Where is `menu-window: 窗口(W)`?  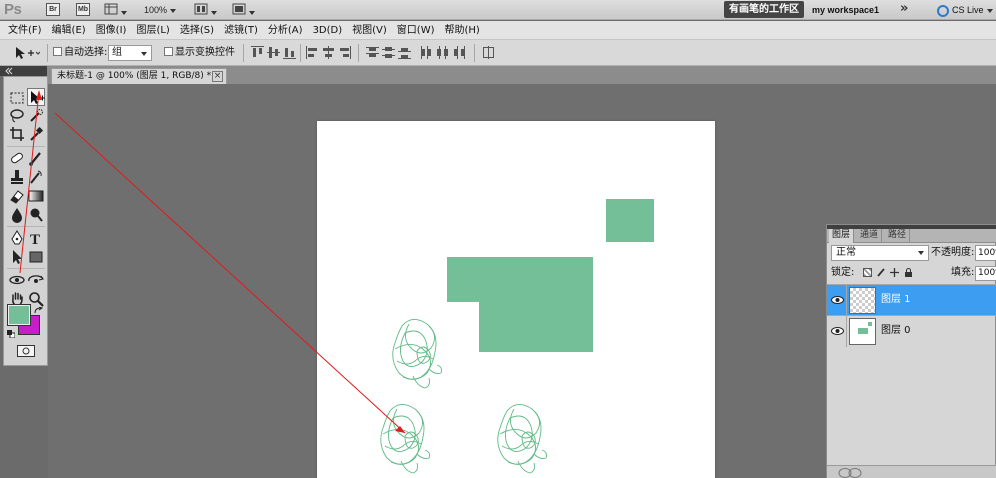
menu-window: 窗口(W) is located at coordinates (416, 30).